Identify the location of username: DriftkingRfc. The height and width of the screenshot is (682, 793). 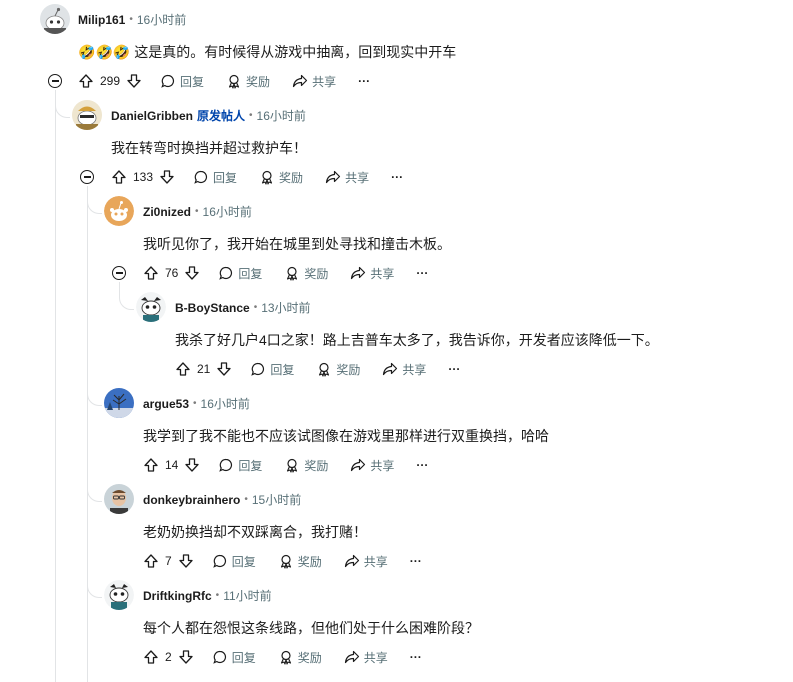
(177, 596).